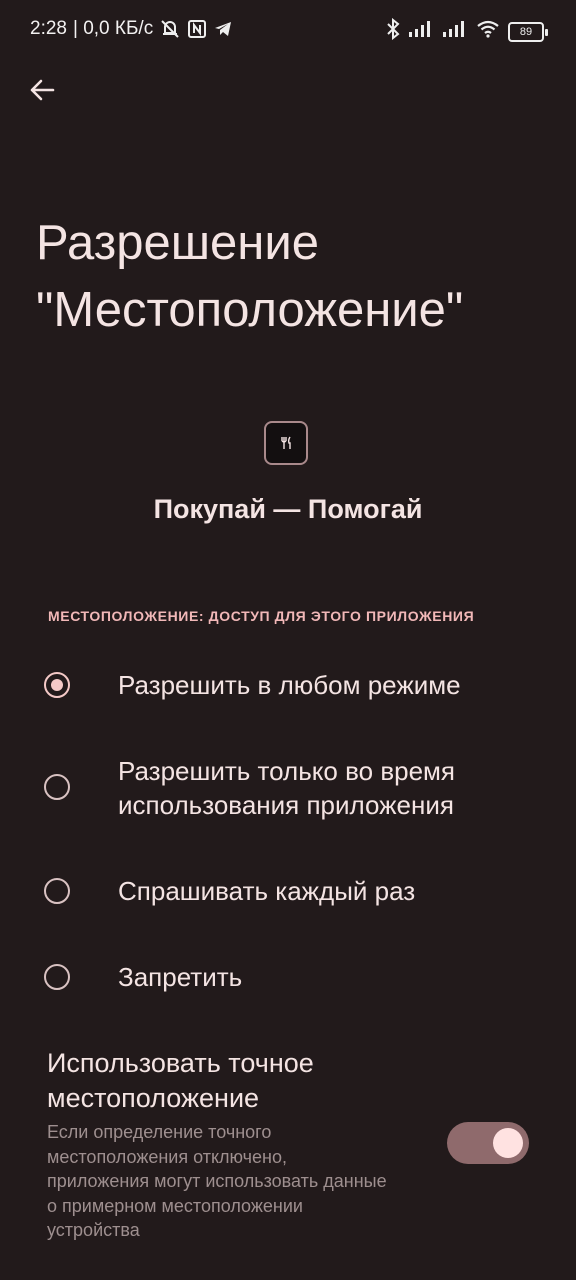  I want to click on app-name: Покупай — Помогай, so click(288, 509).